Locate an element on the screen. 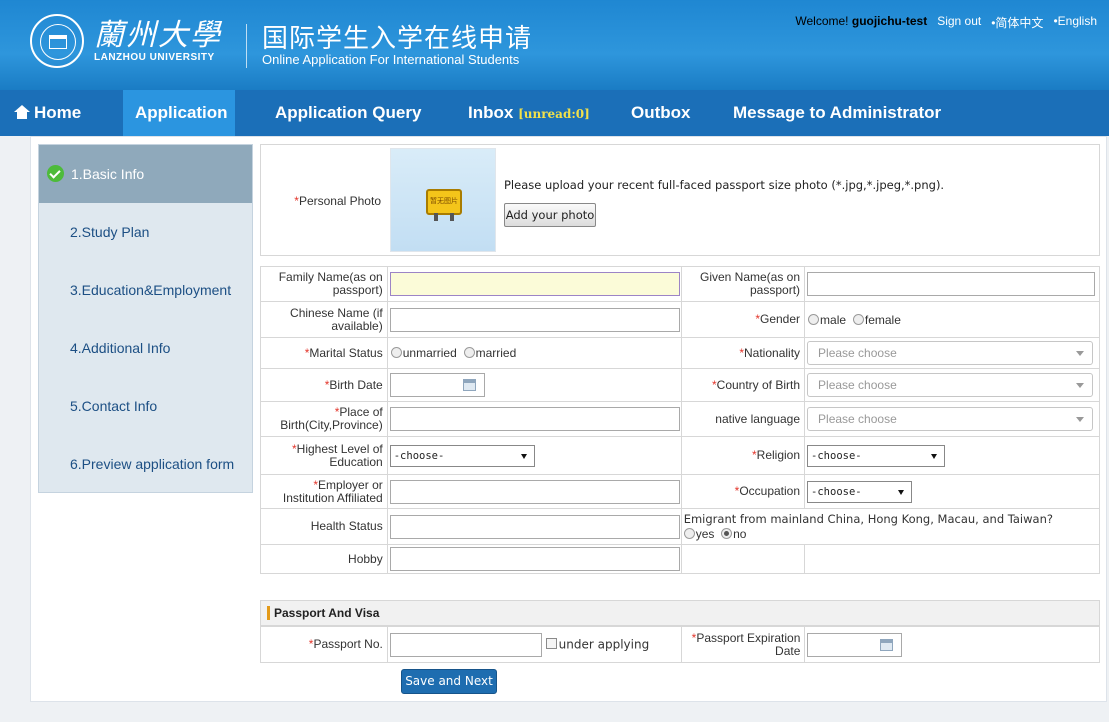  chinese-name-input is located at coordinates (534, 319).